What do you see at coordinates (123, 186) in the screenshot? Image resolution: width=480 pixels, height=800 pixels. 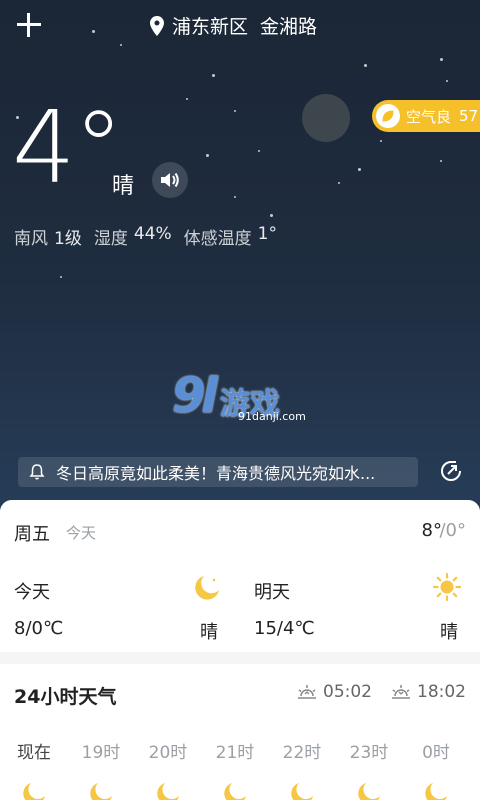 I see `current-condition: 晴` at bounding box center [123, 186].